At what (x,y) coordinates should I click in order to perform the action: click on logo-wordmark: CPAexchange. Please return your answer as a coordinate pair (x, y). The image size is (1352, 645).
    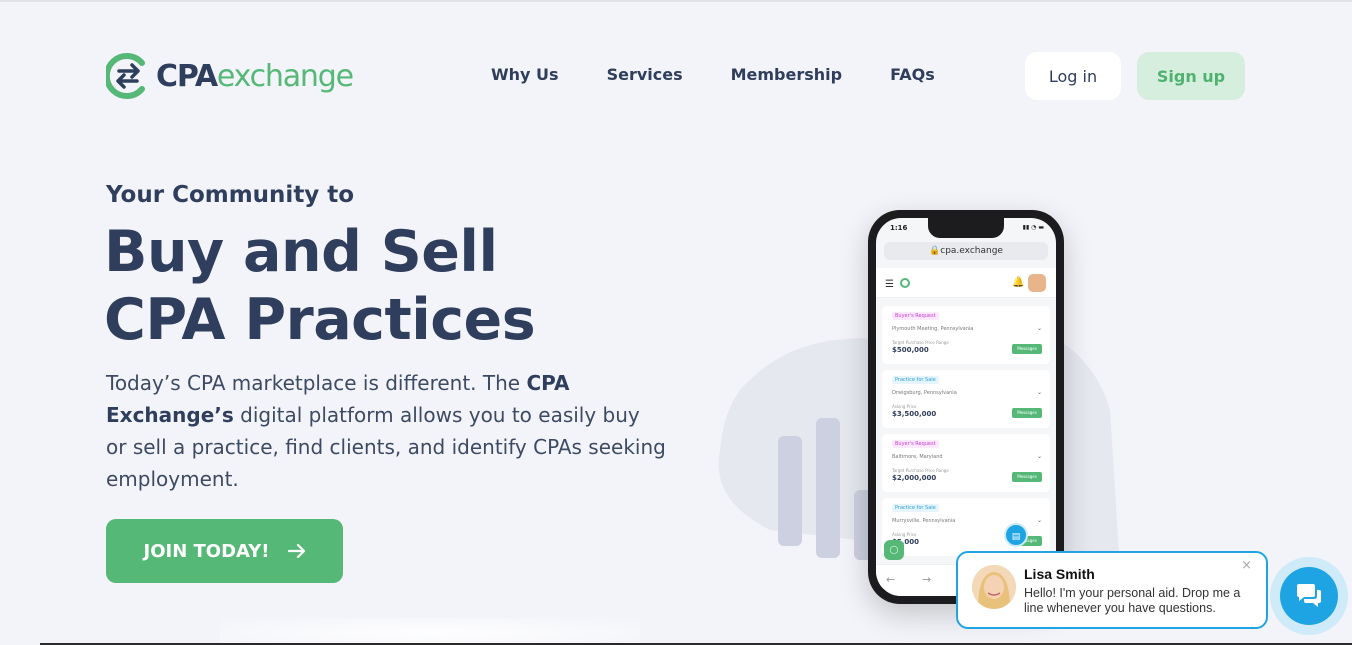
    Looking at the image, I should click on (255, 76).